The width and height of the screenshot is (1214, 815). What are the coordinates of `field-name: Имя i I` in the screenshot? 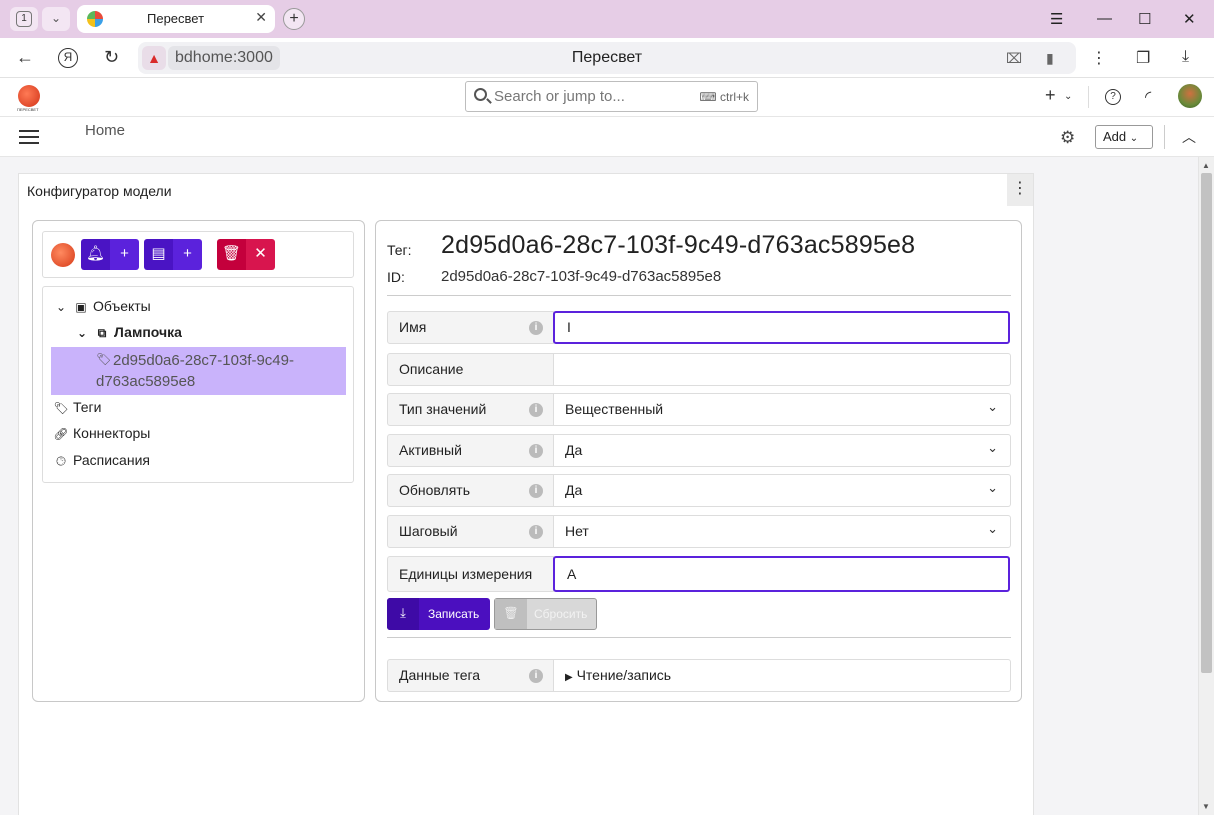 It's located at (699, 327).